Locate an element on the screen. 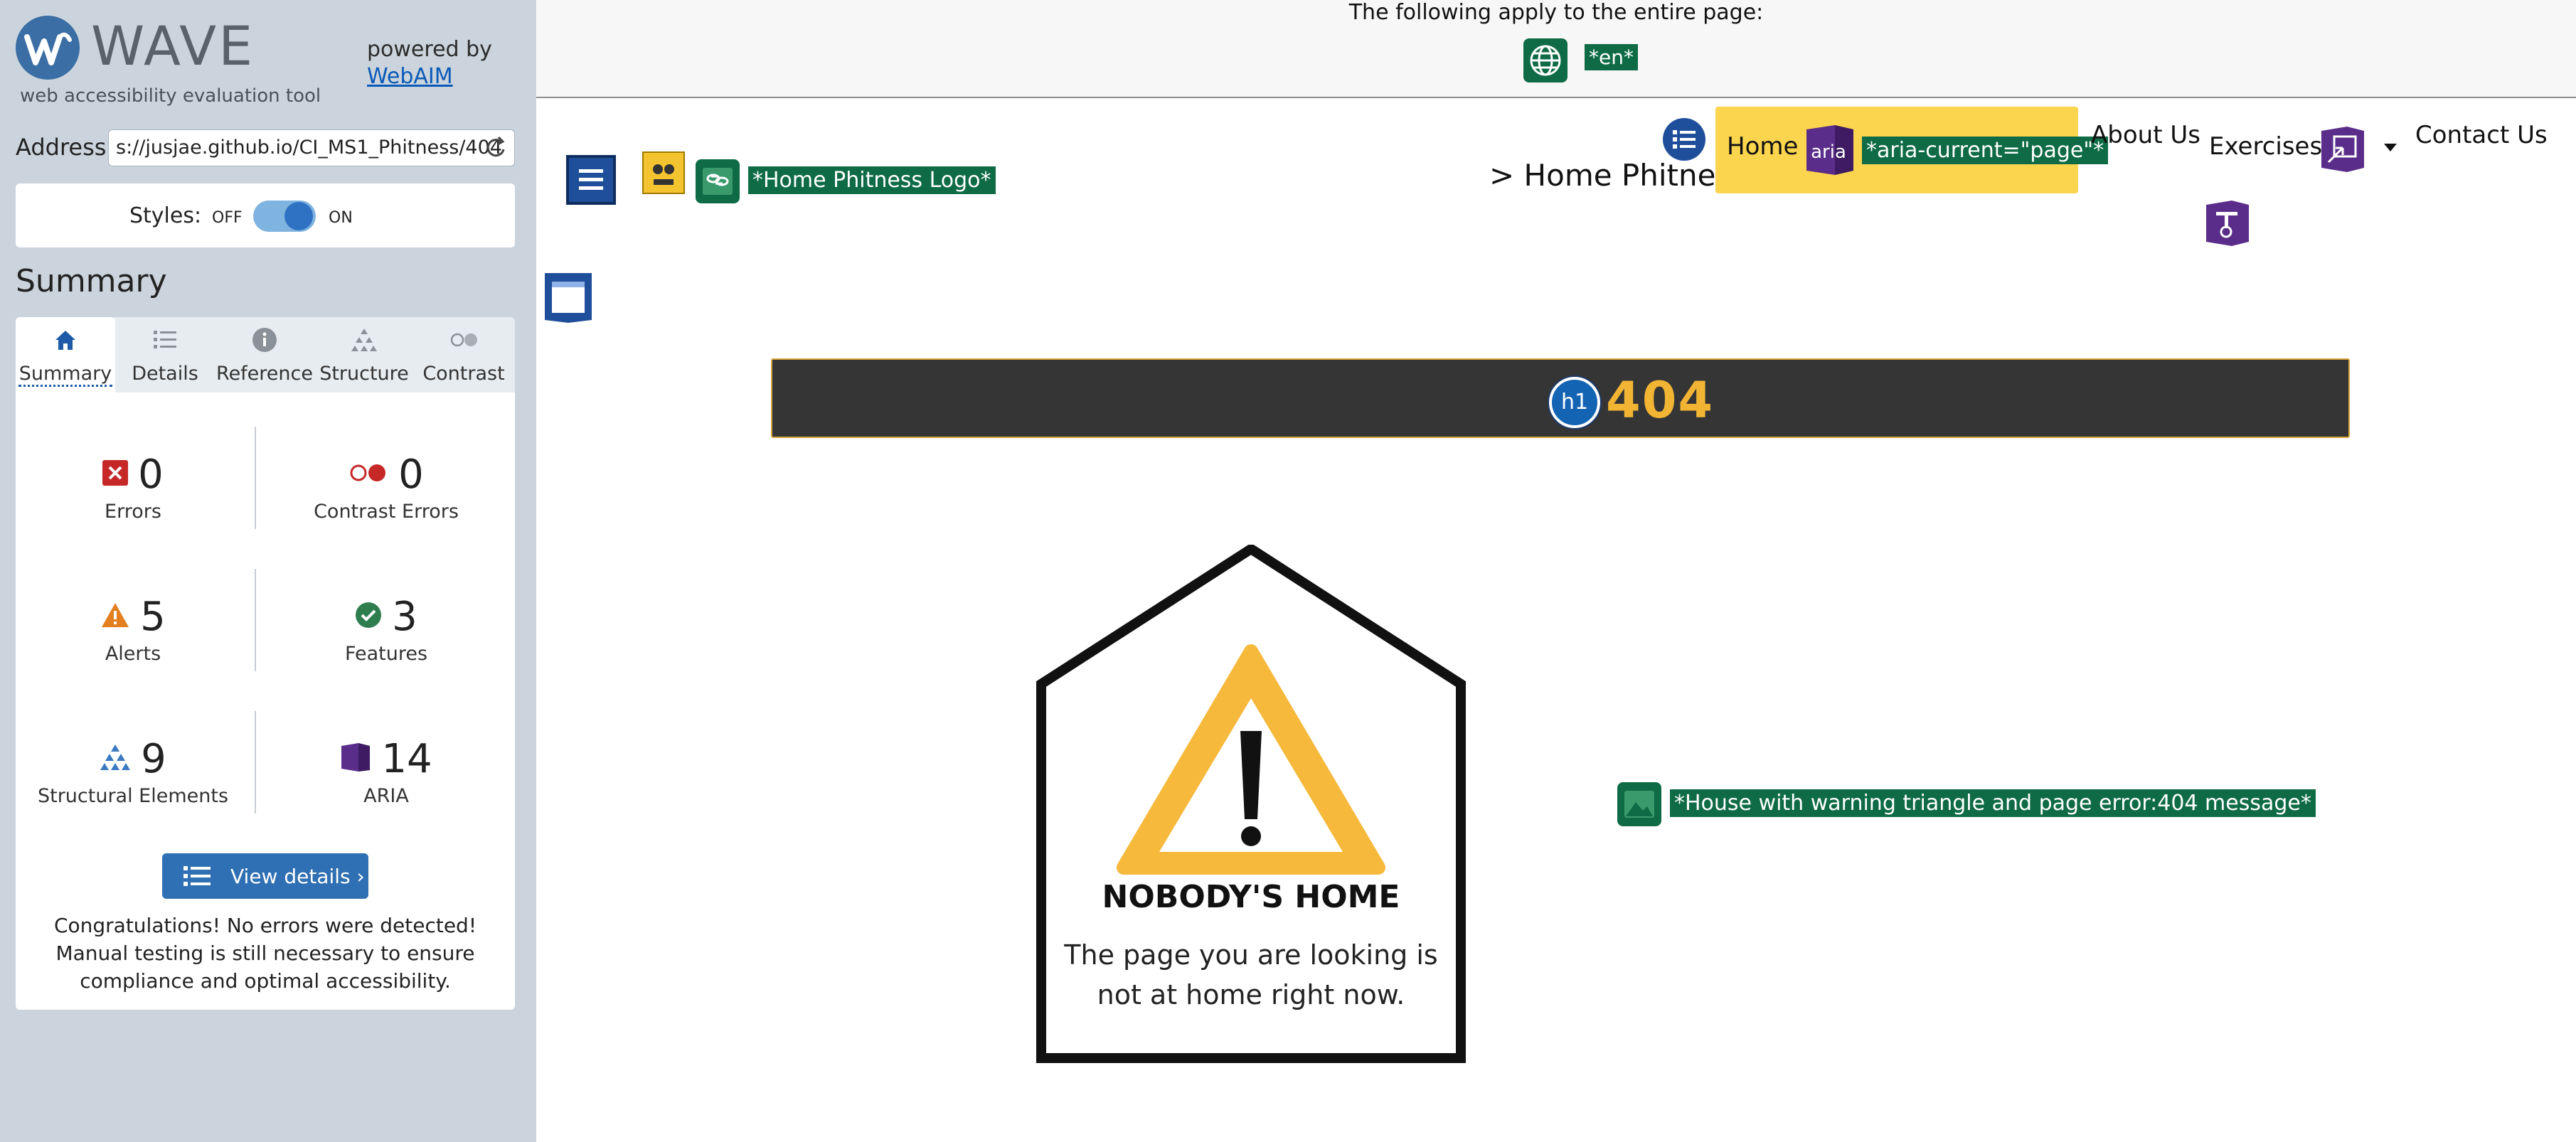  image-alt-icon is located at coordinates (1639, 806).